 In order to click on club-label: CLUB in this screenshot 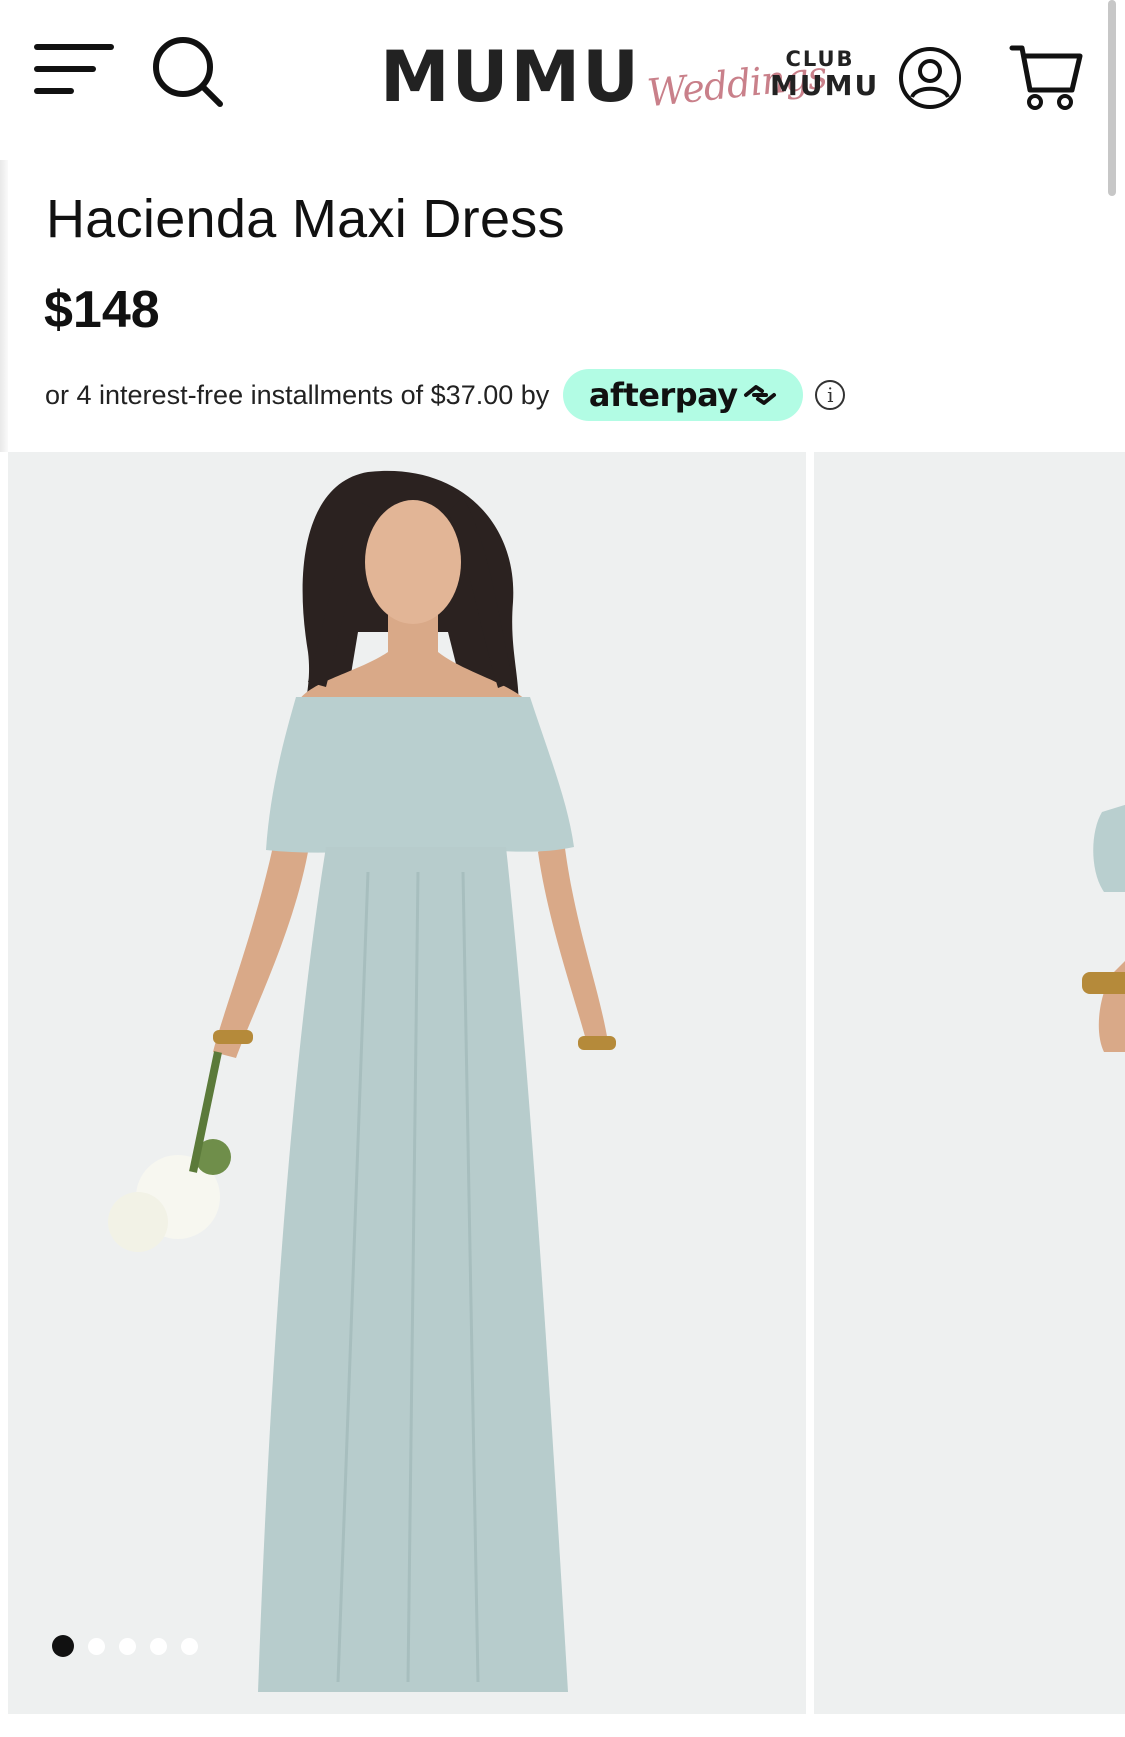, I will do `click(820, 59)`.